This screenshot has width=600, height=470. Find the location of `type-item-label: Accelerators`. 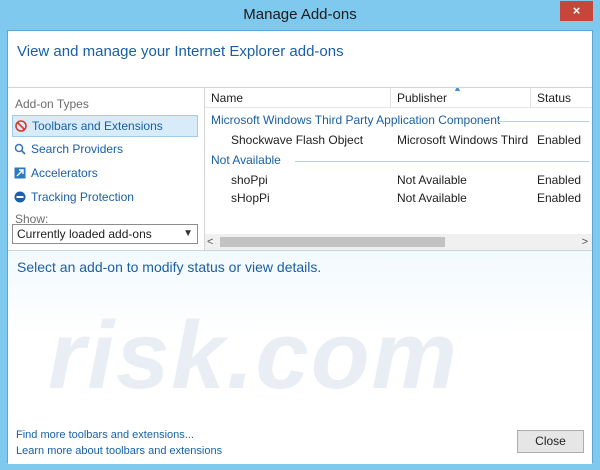

type-item-label: Accelerators is located at coordinates (64, 173).